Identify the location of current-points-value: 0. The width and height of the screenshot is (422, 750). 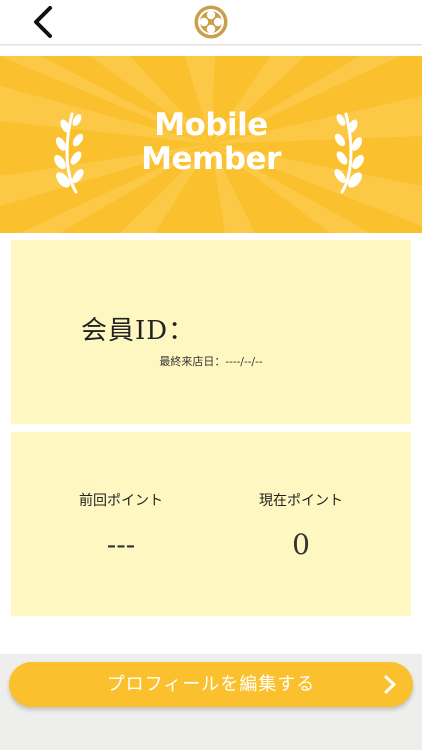
(301, 544).